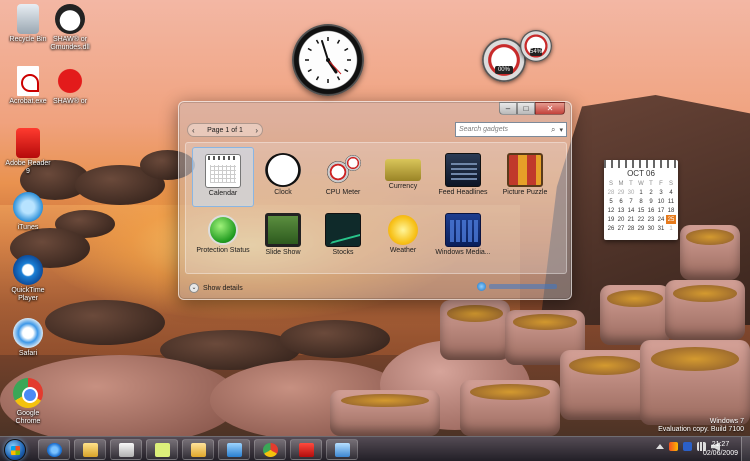 This screenshot has height=461, width=750. What do you see at coordinates (611, 219) in the screenshot?
I see `calendar-day: 19` at bounding box center [611, 219].